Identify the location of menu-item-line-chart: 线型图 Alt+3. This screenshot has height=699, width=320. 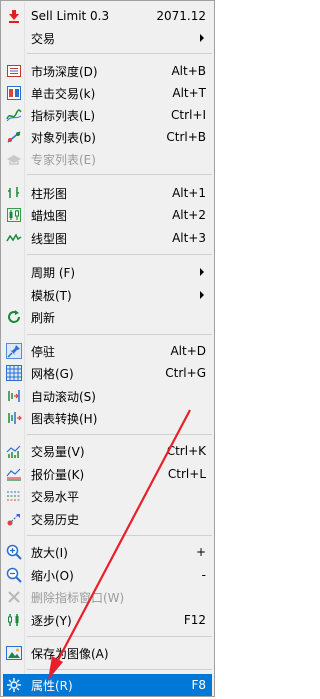
(107, 238).